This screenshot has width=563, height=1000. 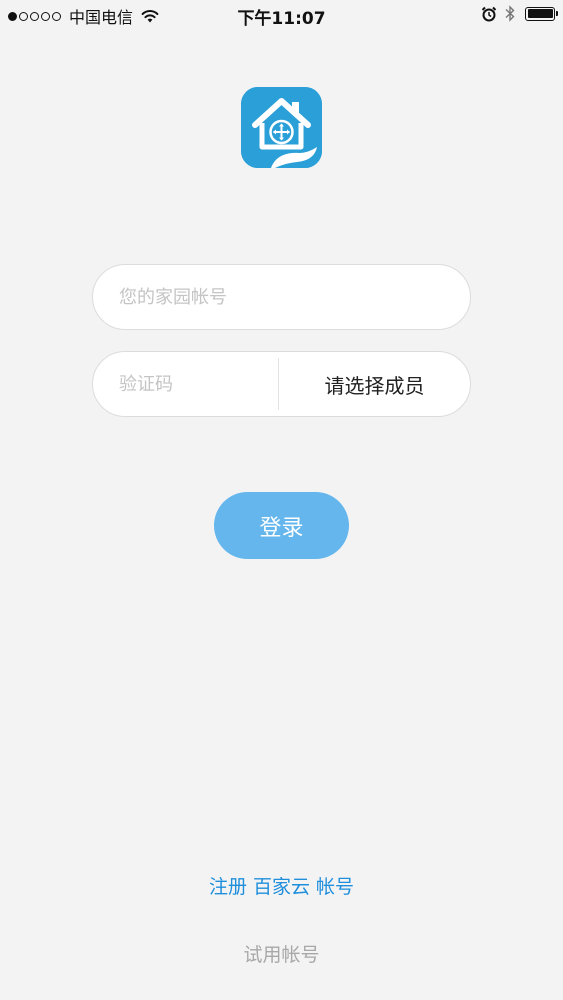 What do you see at coordinates (279, 297) in the screenshot?
I see `account-input` at bounding box center [279, 297].